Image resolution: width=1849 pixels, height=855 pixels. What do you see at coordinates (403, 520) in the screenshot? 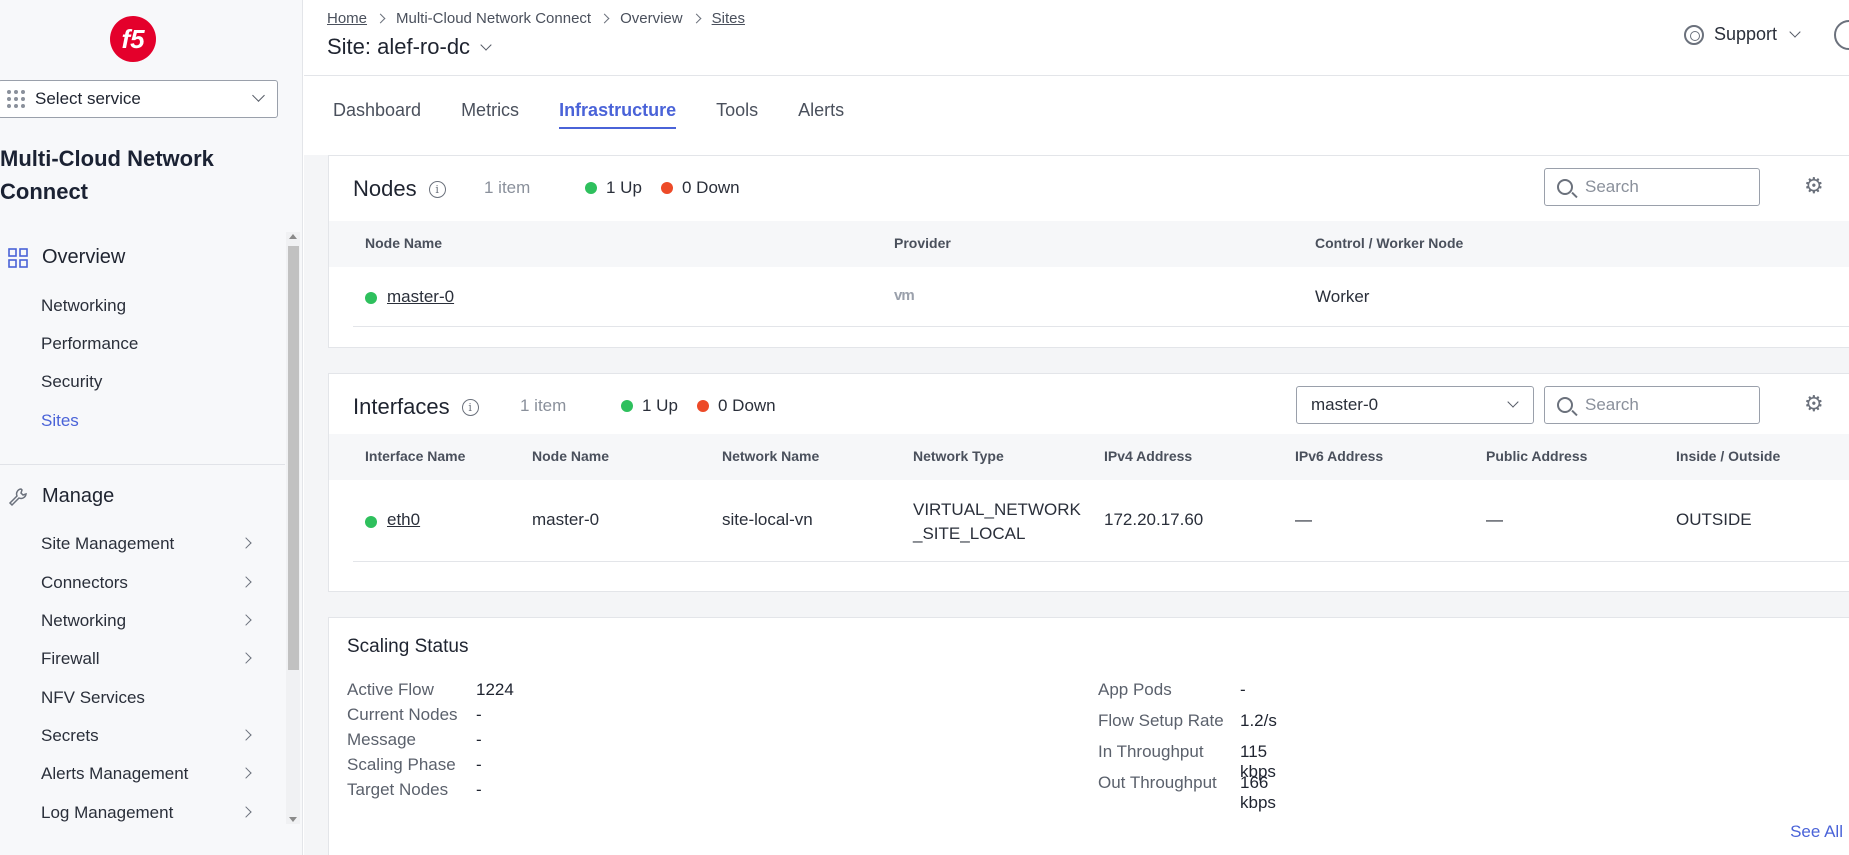
I see `interface-name-link: eth0` at bounding box center [403, 520].